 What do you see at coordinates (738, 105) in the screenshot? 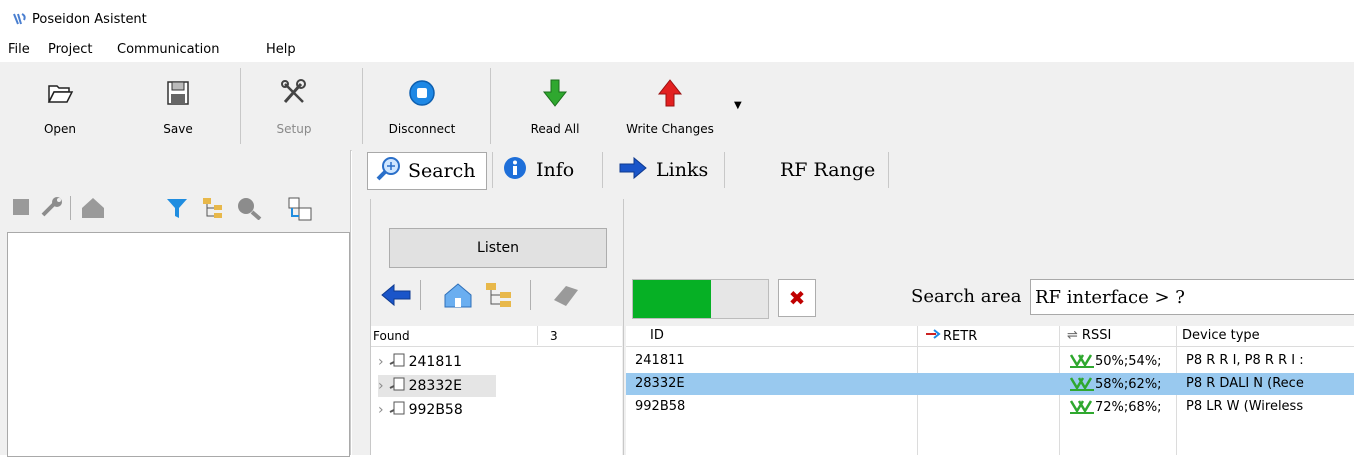
I see `write-changes-dropdown: ▼` at bounding box center [738, 105].